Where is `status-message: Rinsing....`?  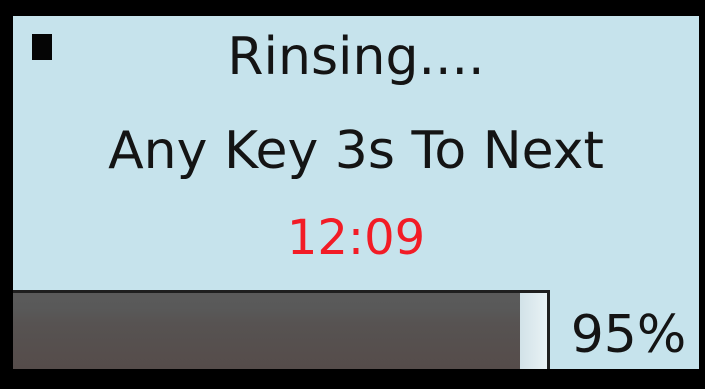
status-message: Rinsing.... is located at coordinates (356, 57).